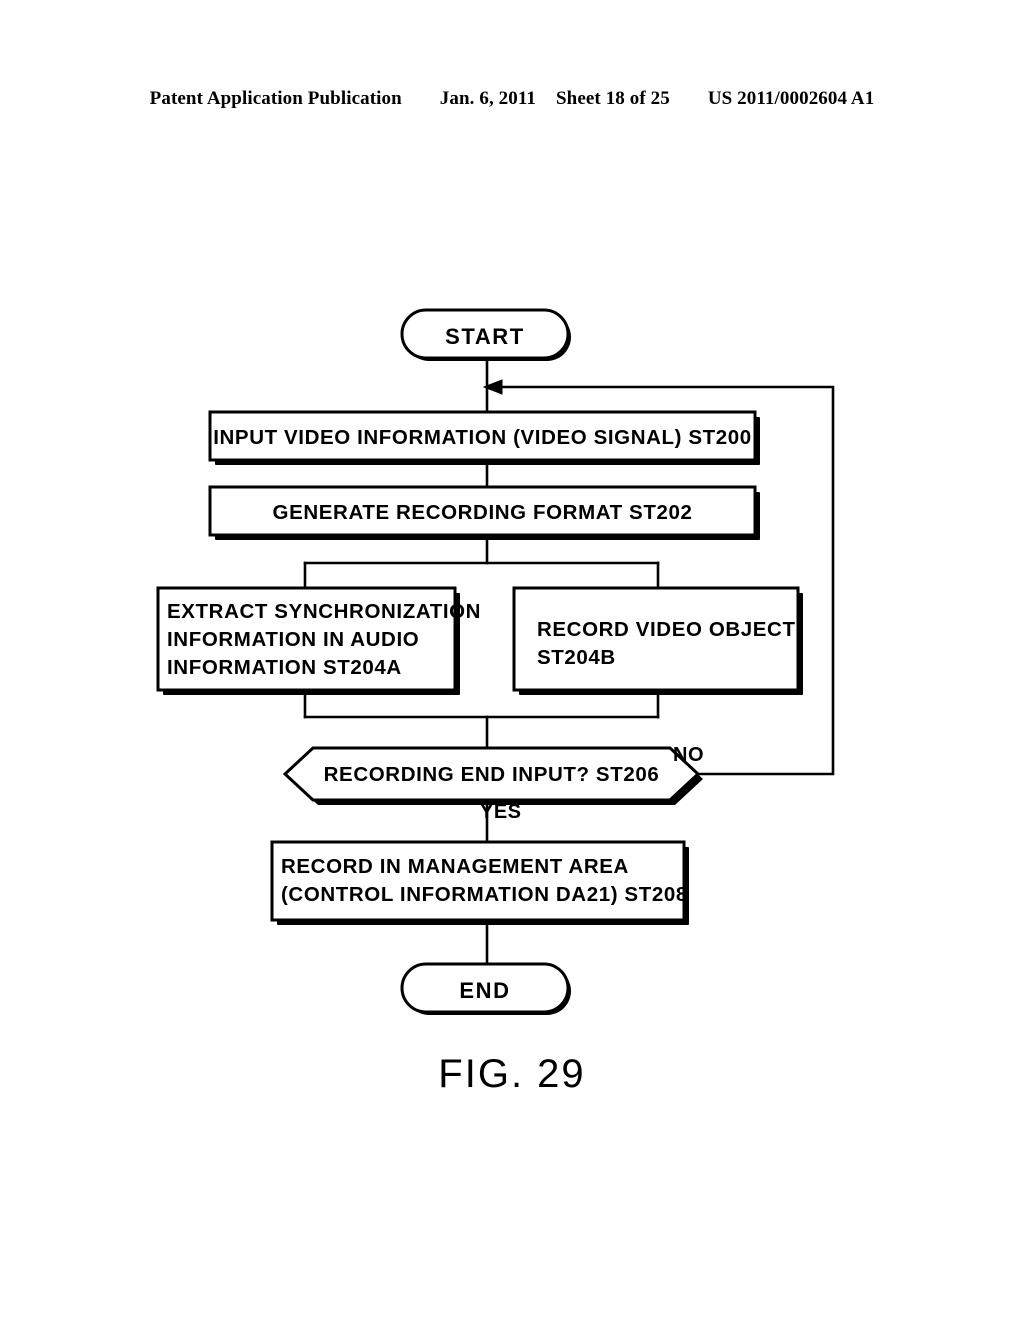 Image resolution: width=1024 pixels, height=1320 pixels. I want to click on node-end-label: END, so click(485, 990).